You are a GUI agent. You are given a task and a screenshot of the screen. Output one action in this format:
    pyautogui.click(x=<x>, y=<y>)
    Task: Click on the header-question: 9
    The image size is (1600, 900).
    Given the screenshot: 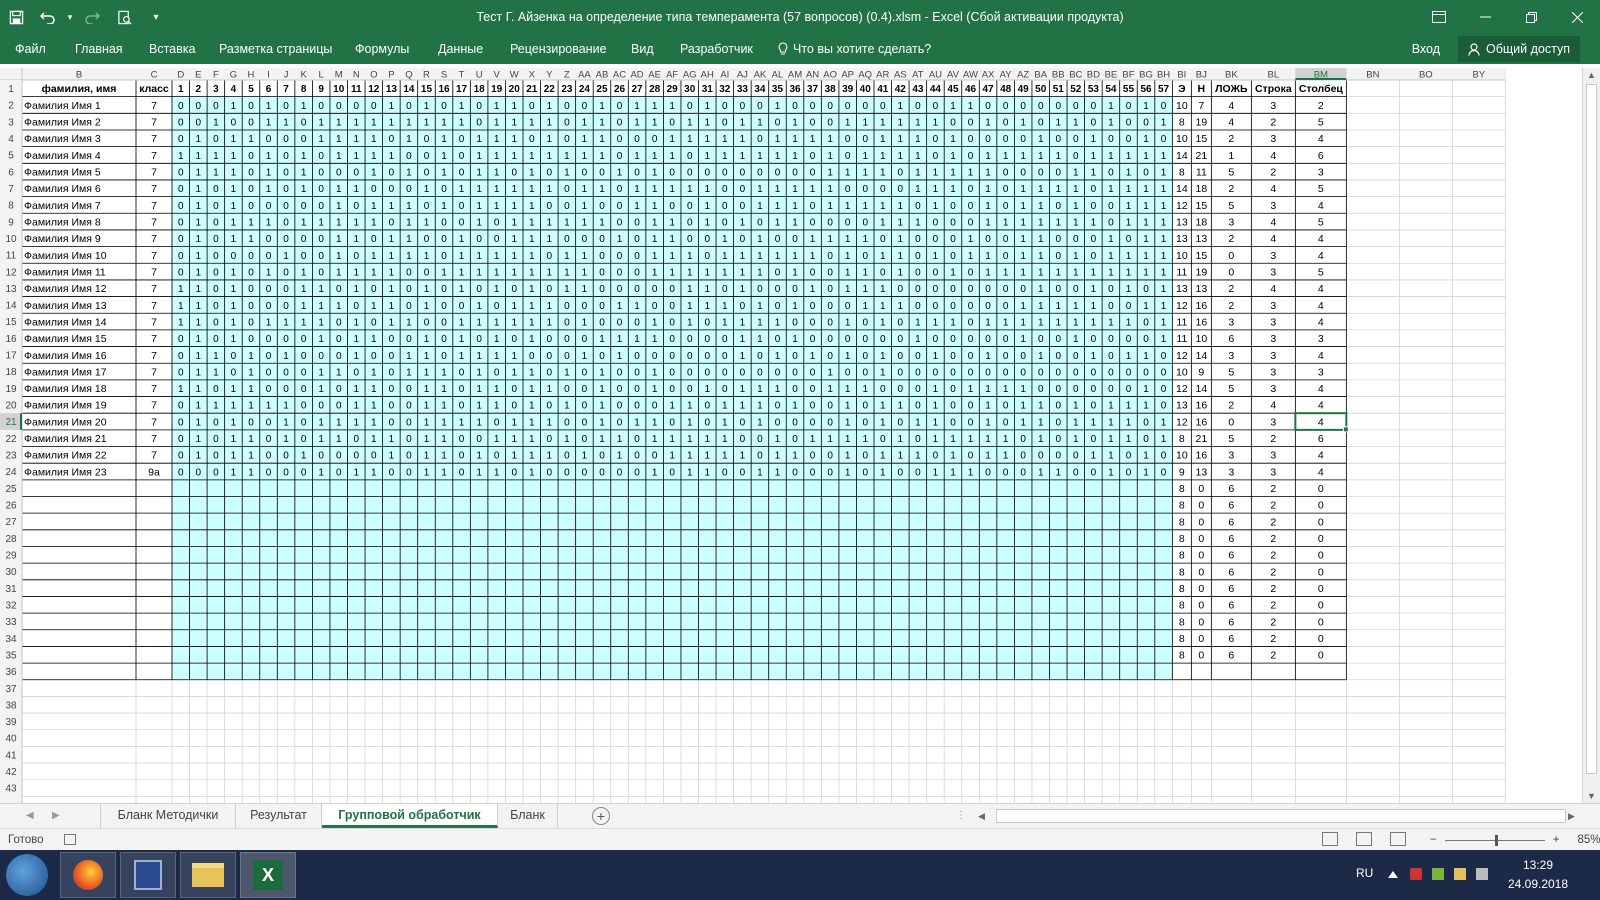 What is the action you would take?
    pyautogui.click(x=321, y=89)
    